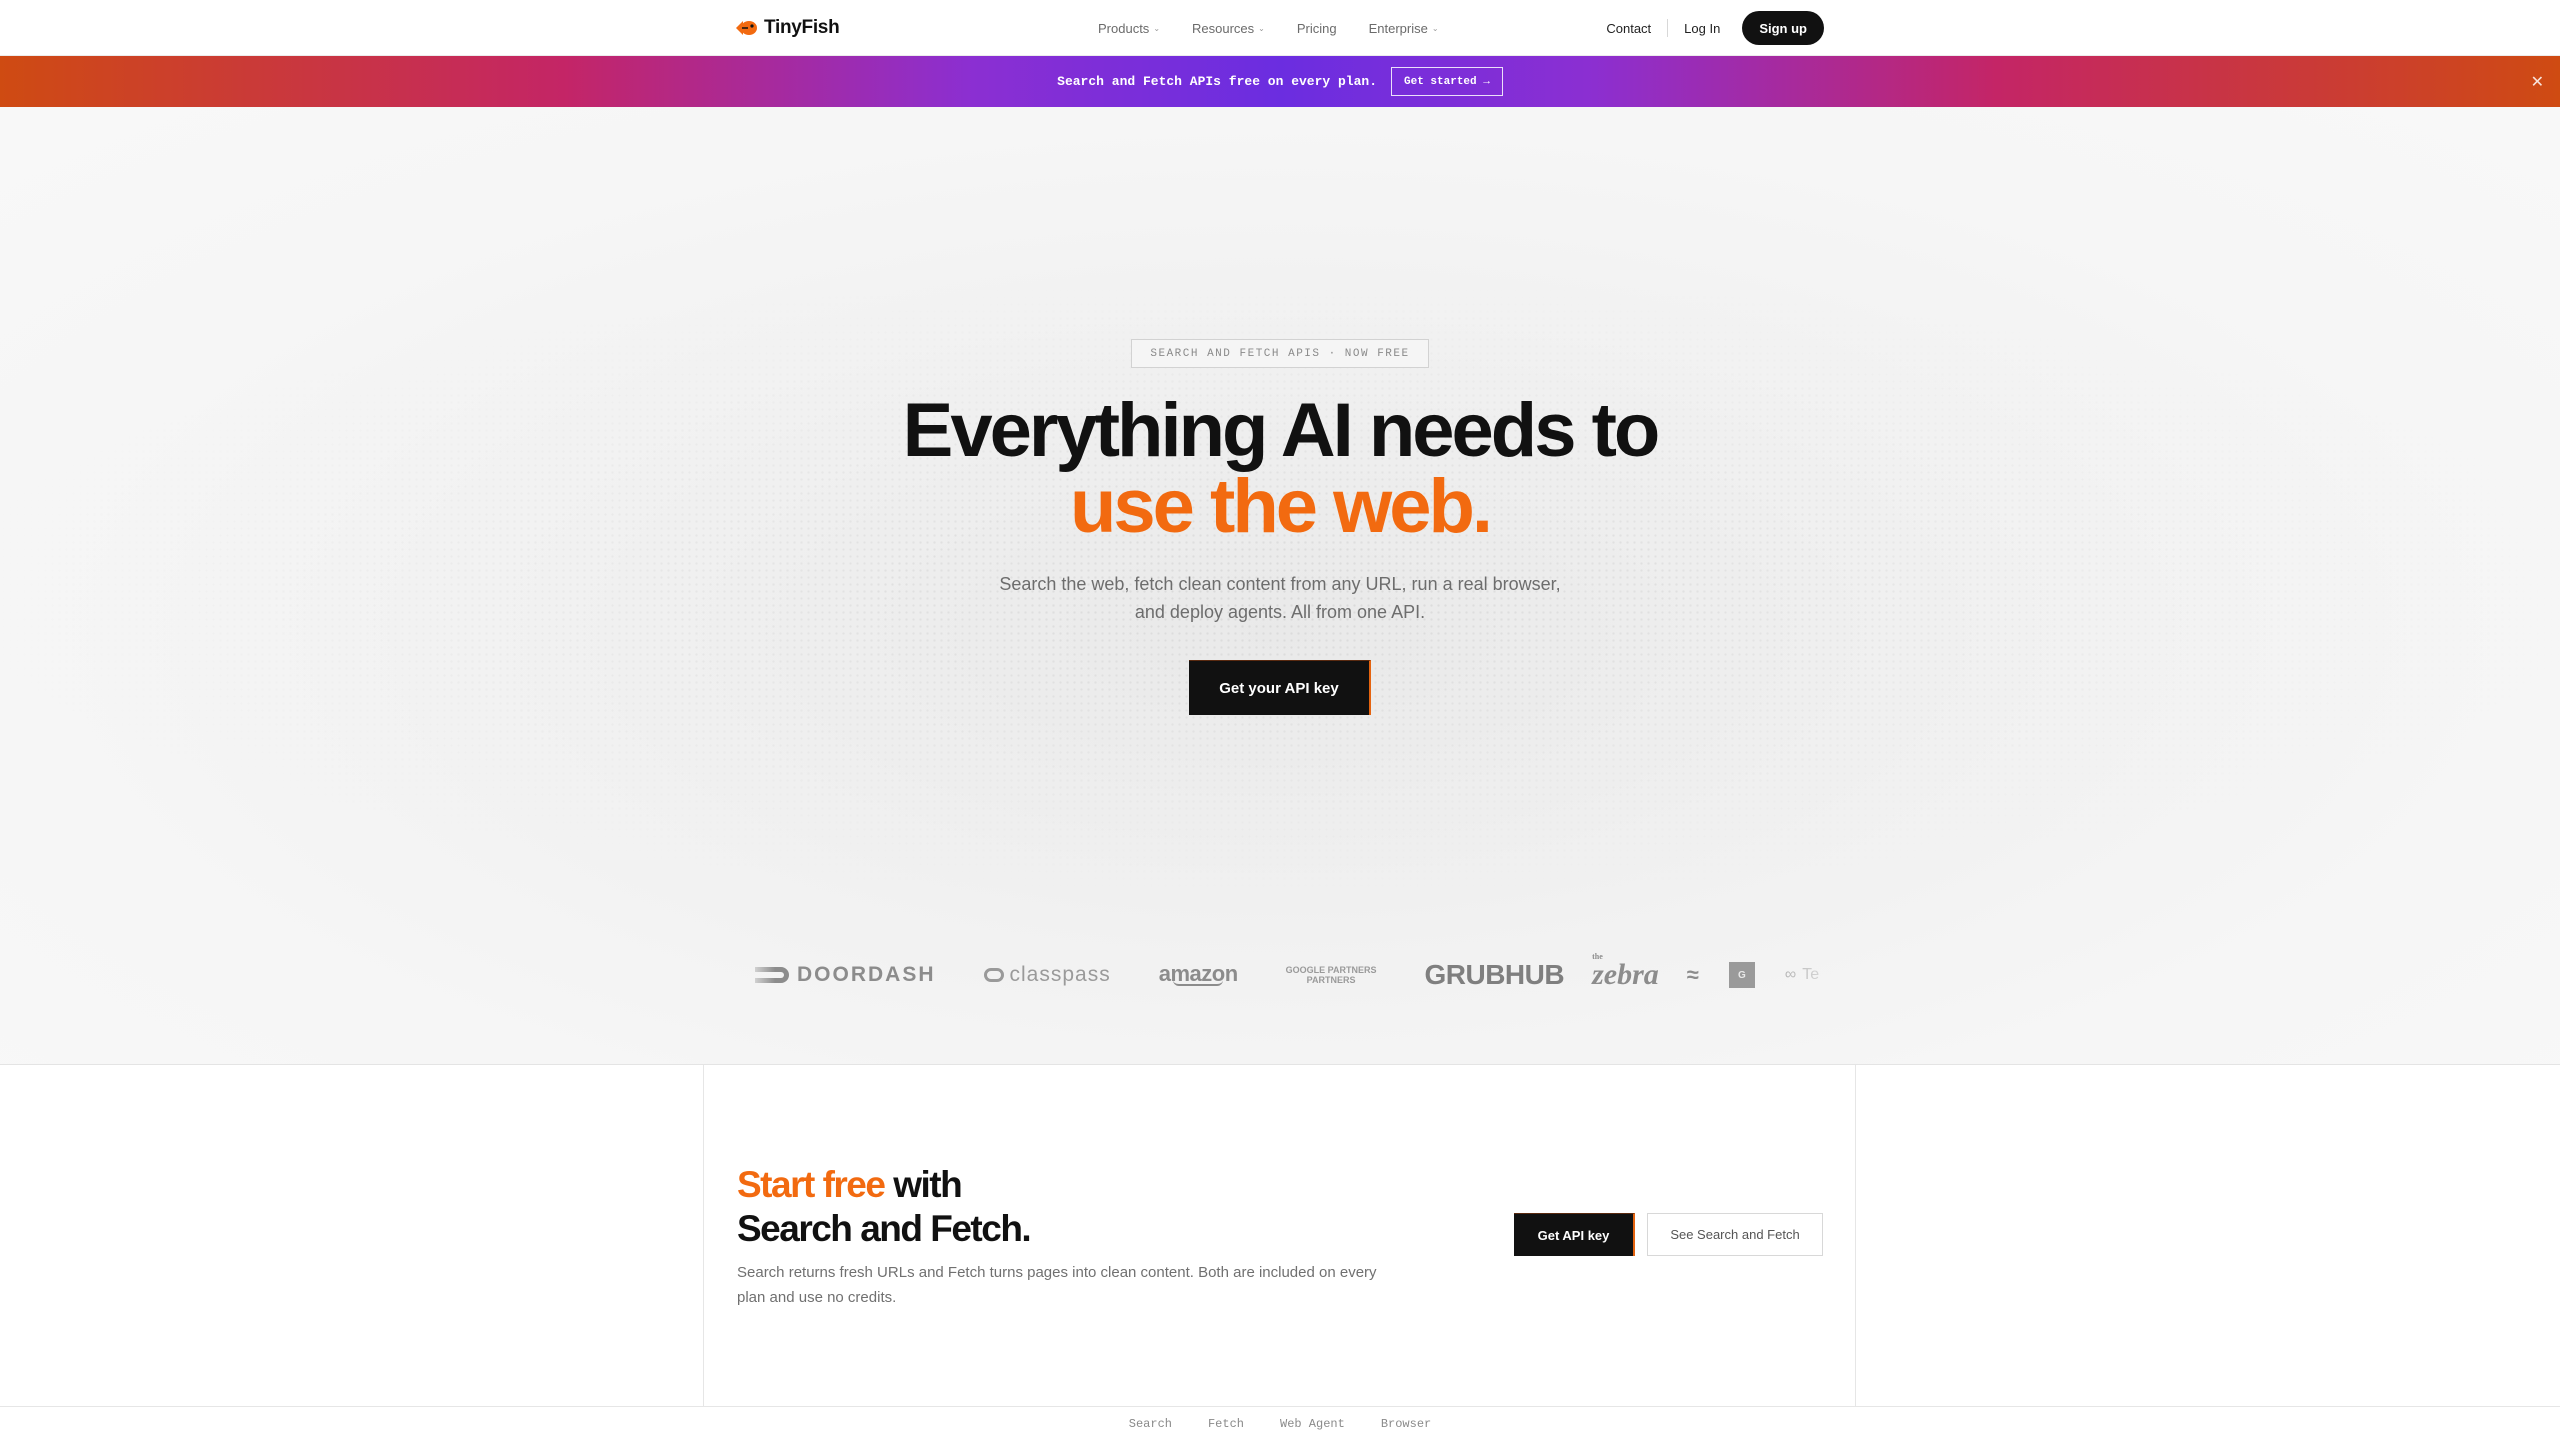 The width and height of the screenshot is (2560, 1440). I want to click on box-logo-icon: G, so click(1741, 975).